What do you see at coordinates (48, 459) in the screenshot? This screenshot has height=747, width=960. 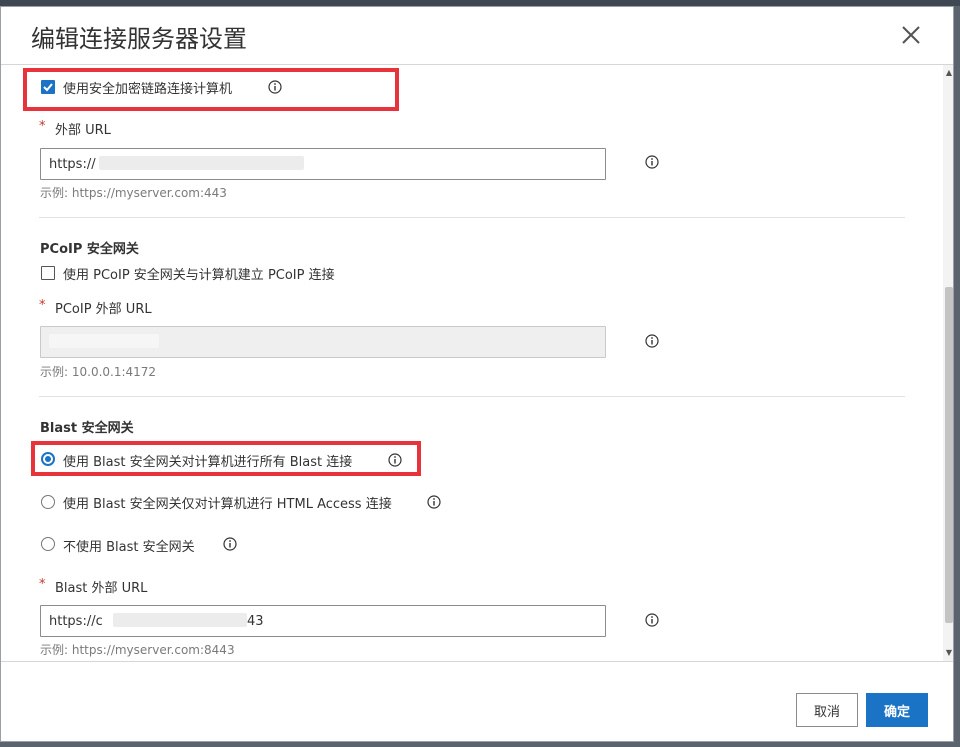 I see `blast-all-connections-radio` at bounding box center [48, 459].